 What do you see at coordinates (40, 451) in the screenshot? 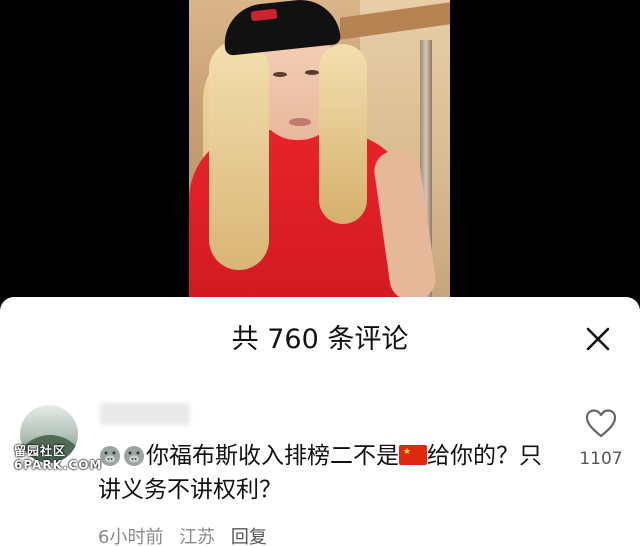
I see `watermark-line1: 留园社区` at bounding box center [40, 451].